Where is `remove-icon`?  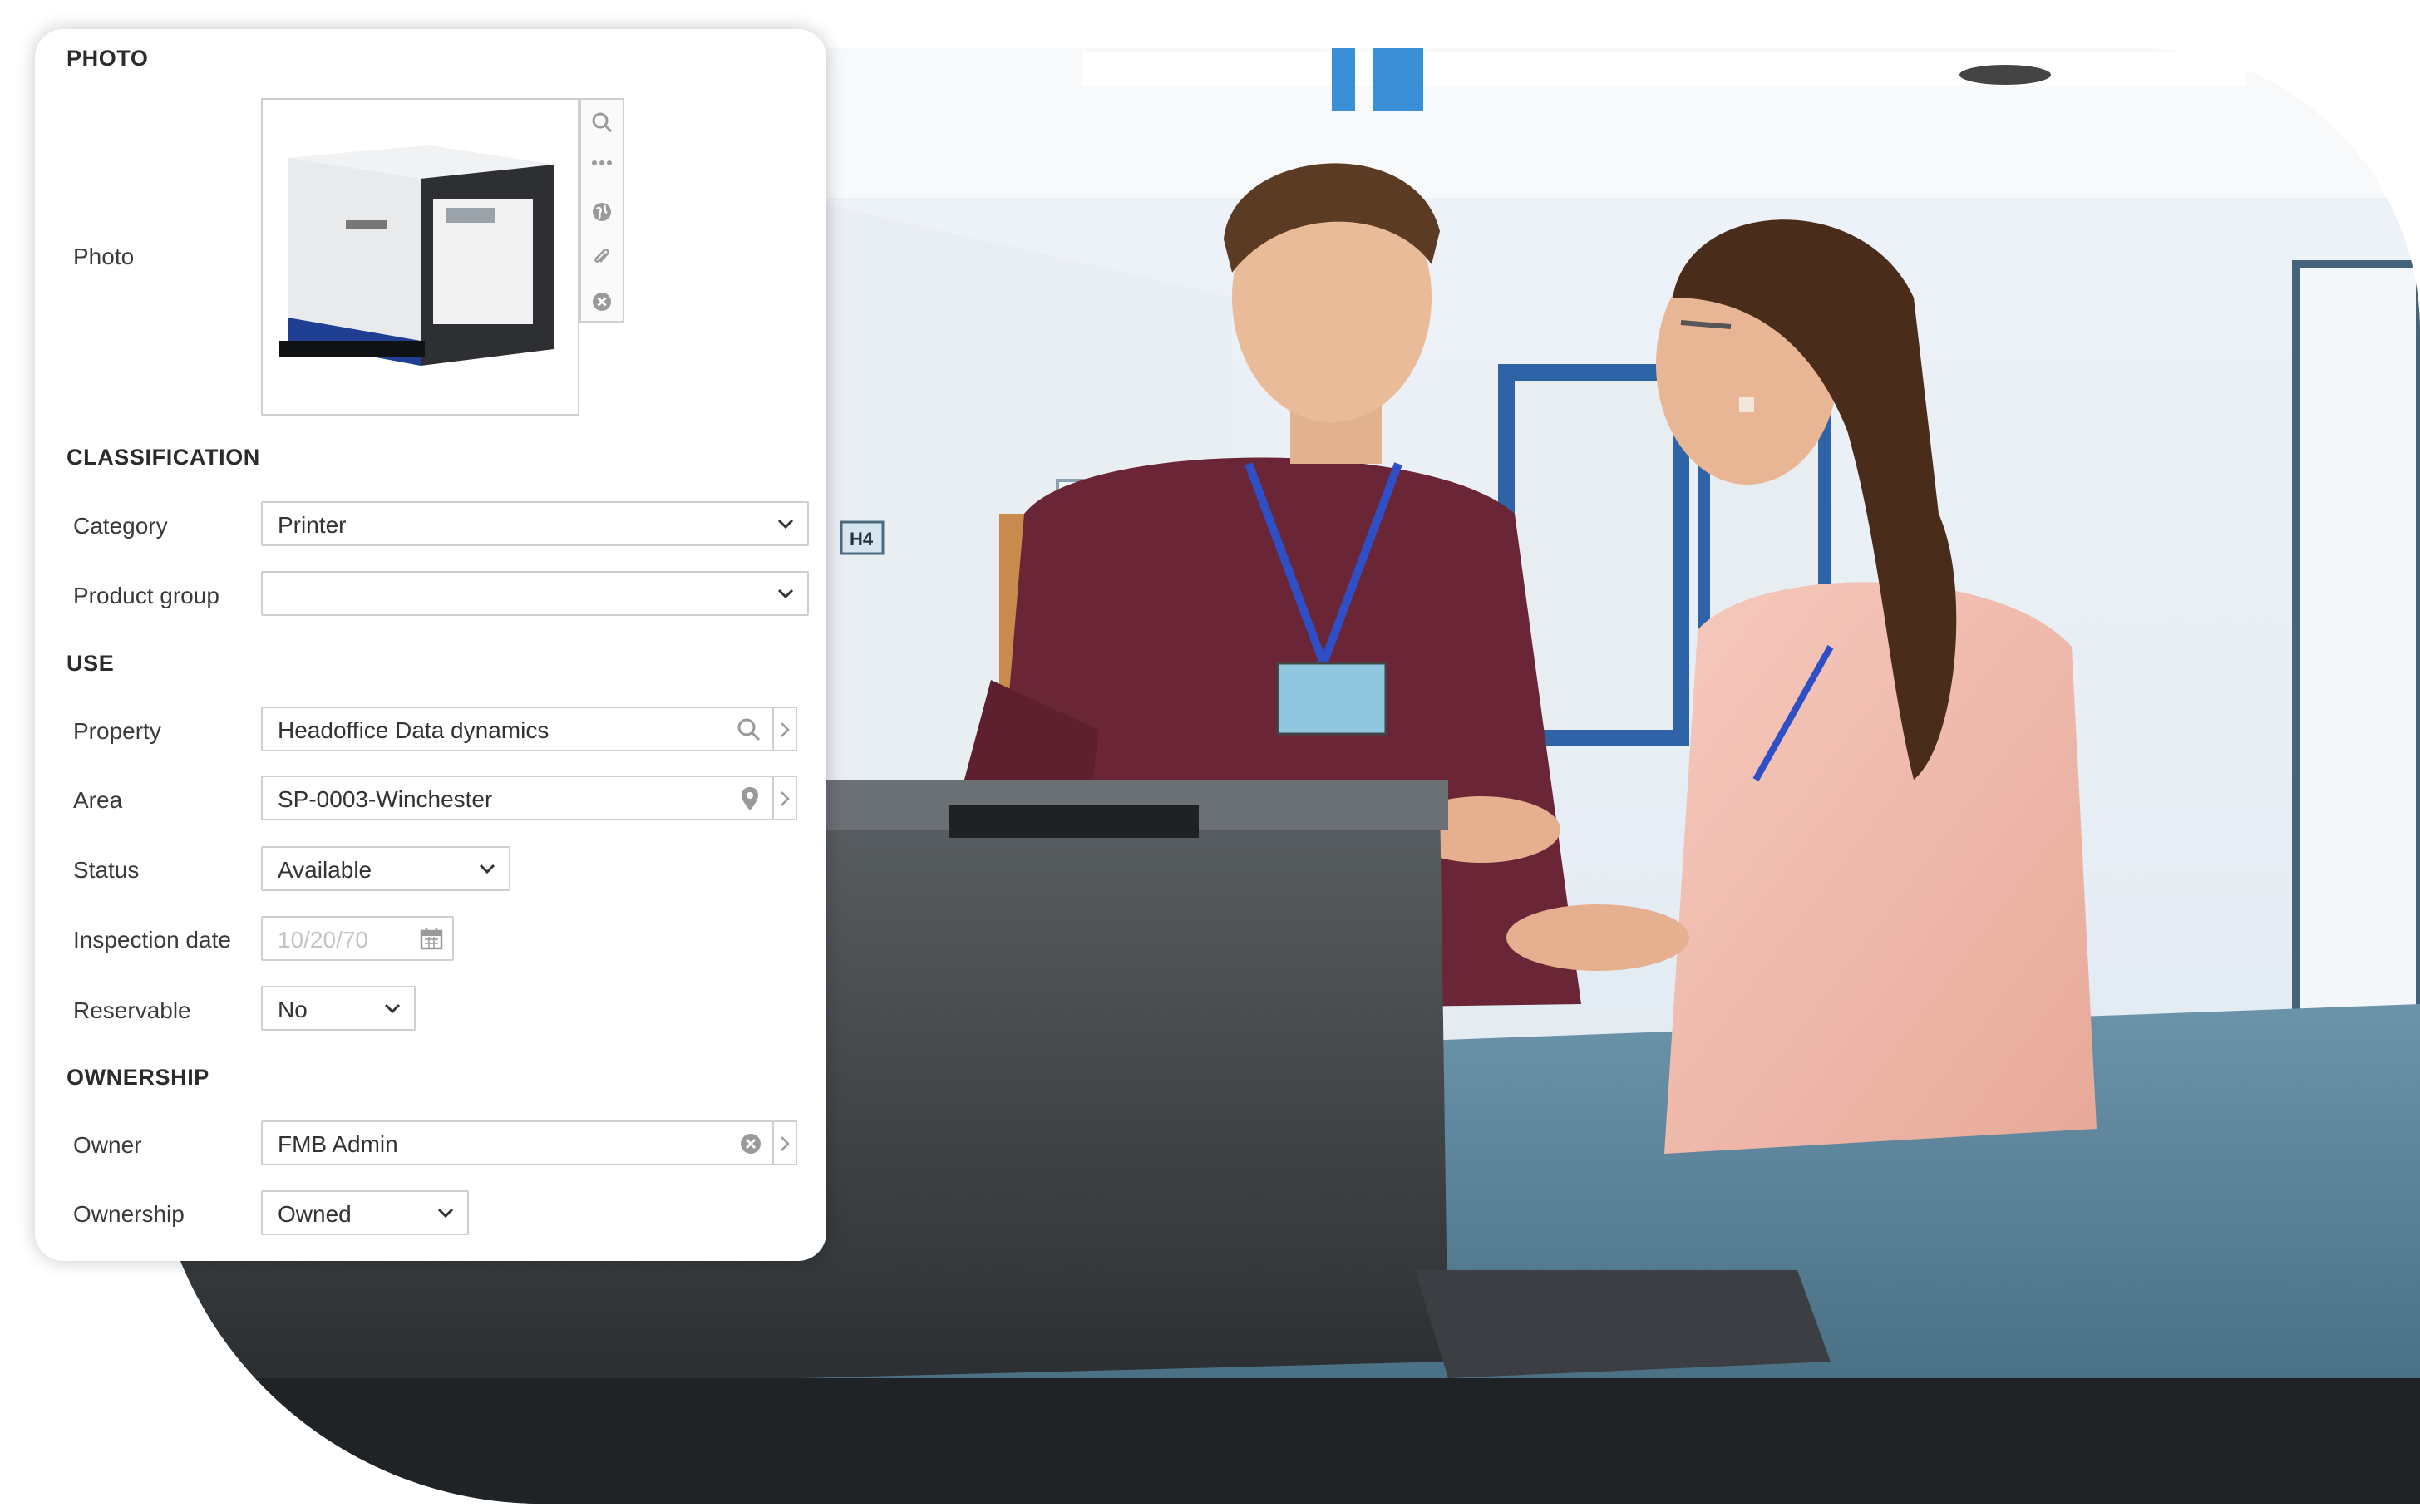 remove-icon is located at coordinates (602, 302).